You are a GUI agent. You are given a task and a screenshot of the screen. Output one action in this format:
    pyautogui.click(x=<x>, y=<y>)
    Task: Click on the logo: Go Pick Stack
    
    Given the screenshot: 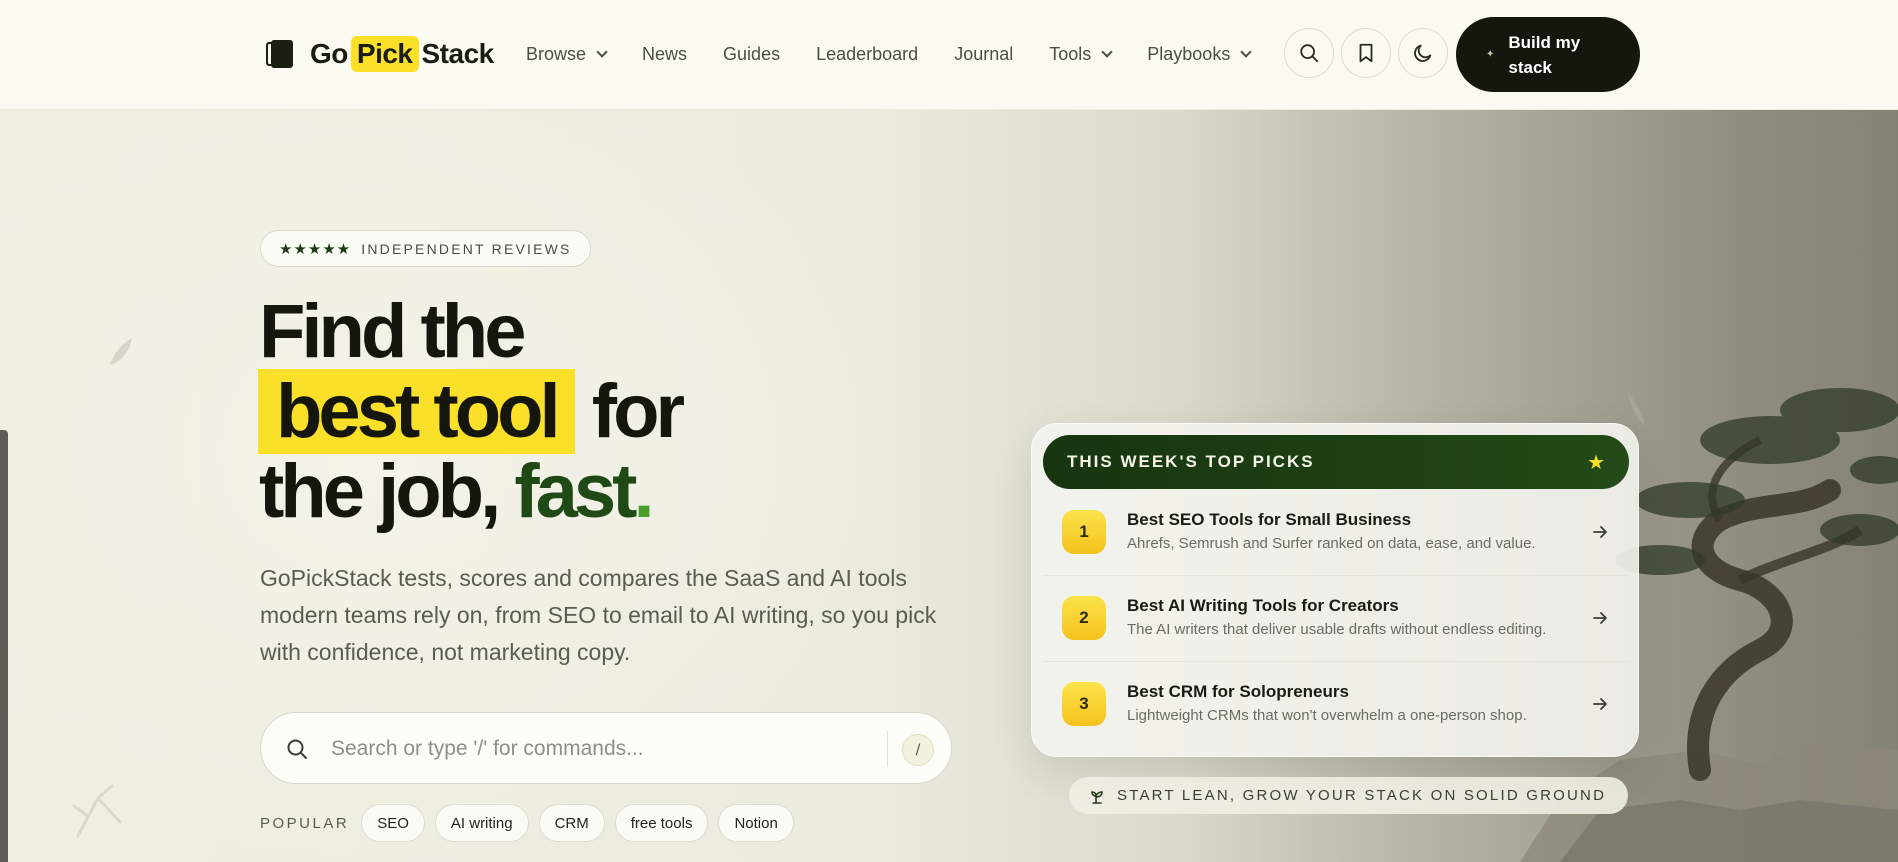 What is the action you would take?
    pyautogui.click(x=380, y=54)
    